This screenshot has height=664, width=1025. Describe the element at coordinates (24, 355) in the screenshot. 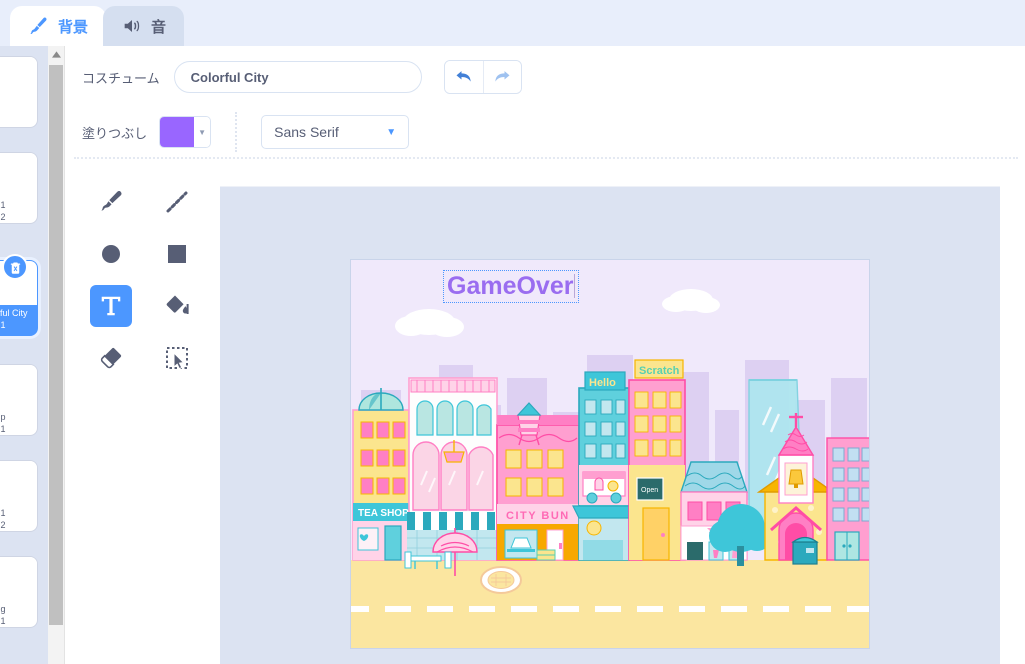

I see `backdrop-selector-list: 1 2 Colorful City 1 p 1 1 2 g 1` at that location.